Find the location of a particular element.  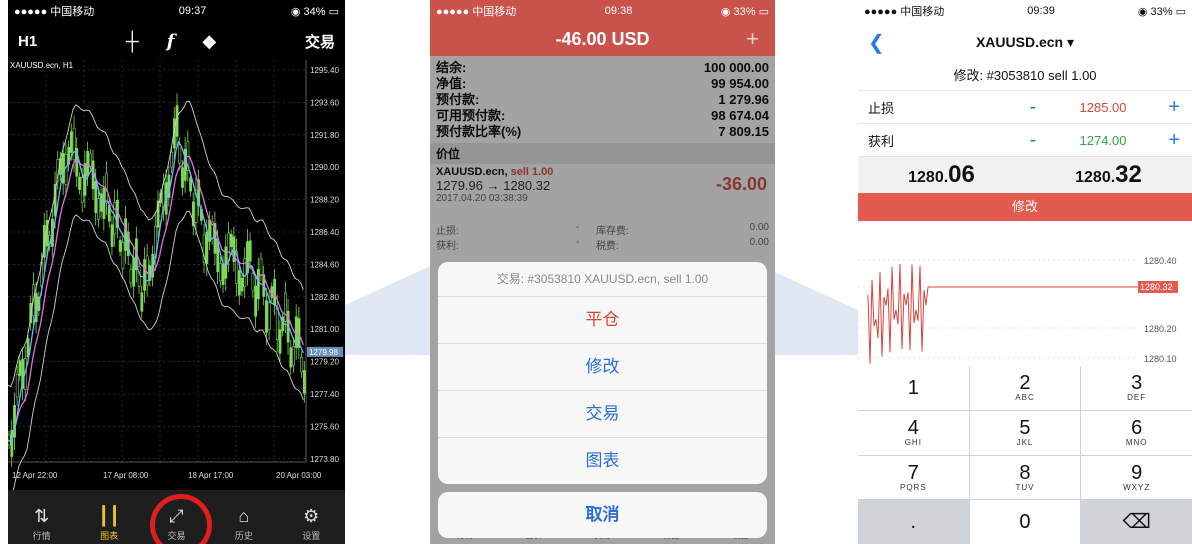

bid-ask-prices: 1280.06 1280.32 is located at coordinates (1025, 175).